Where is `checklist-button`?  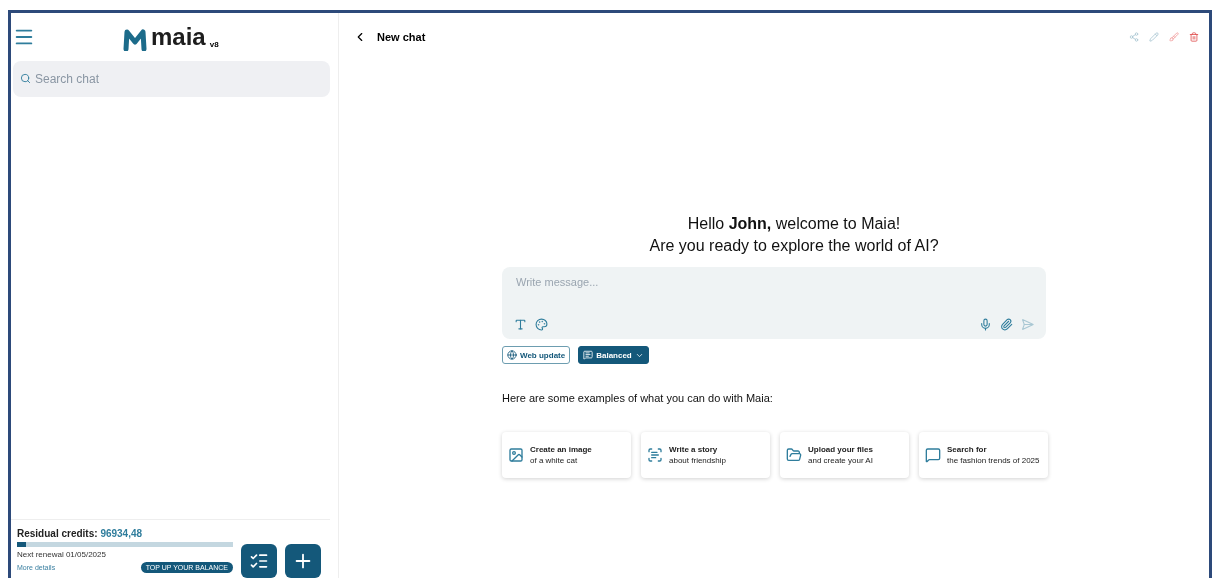
checklist-button is located at coordinates (259, 561).